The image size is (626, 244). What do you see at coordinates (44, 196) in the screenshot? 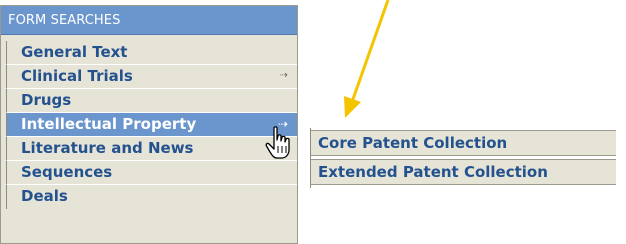
I see `menu-item-label: Deals` at bounding box center [44, 196].